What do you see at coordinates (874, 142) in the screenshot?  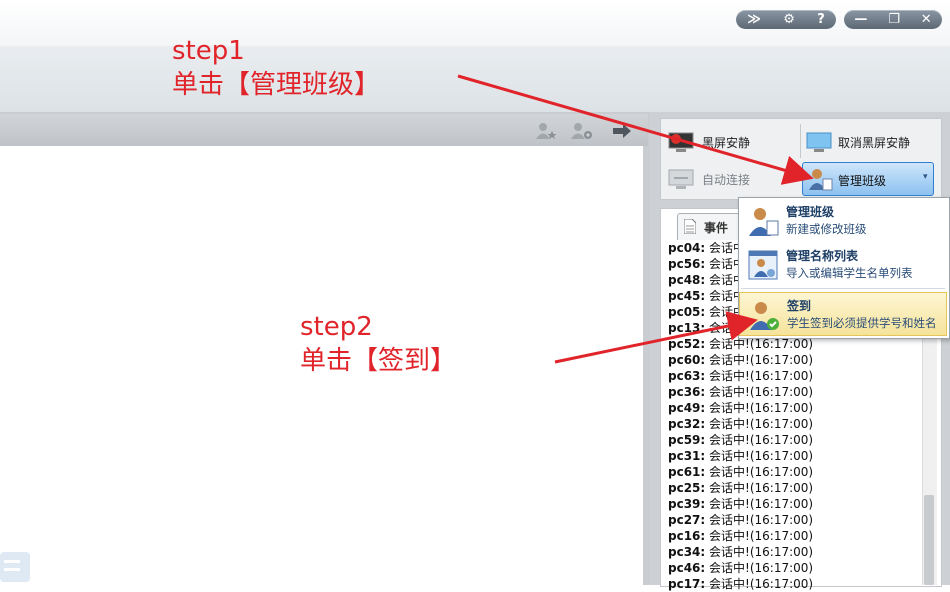 I see `cancel-black-screen-label: 取消黑屏安静` at bounding box center [874, 142].